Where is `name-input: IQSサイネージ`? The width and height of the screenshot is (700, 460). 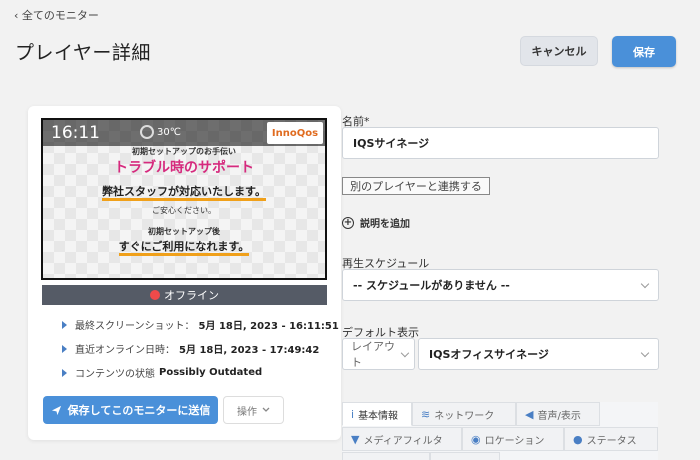 name-input: IQSサイネージ is located at coordinates (500, 143).